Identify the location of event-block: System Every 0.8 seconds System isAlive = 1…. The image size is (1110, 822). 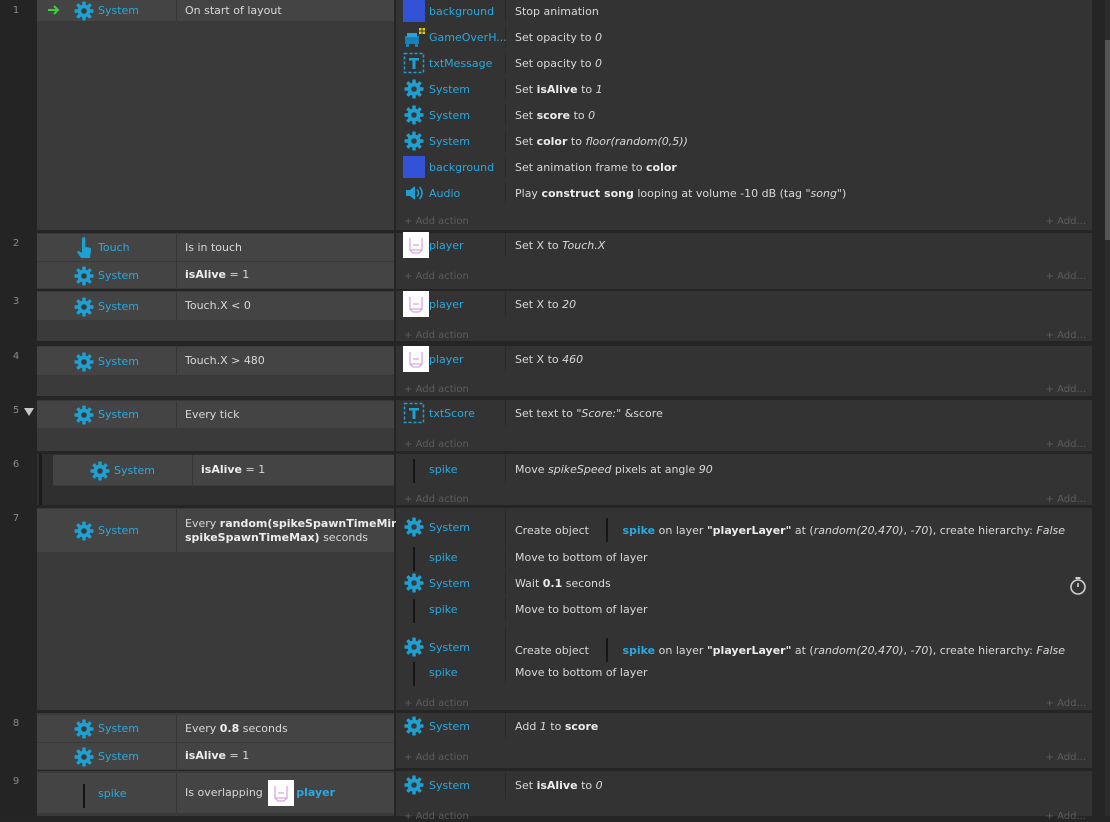
(564, 741).